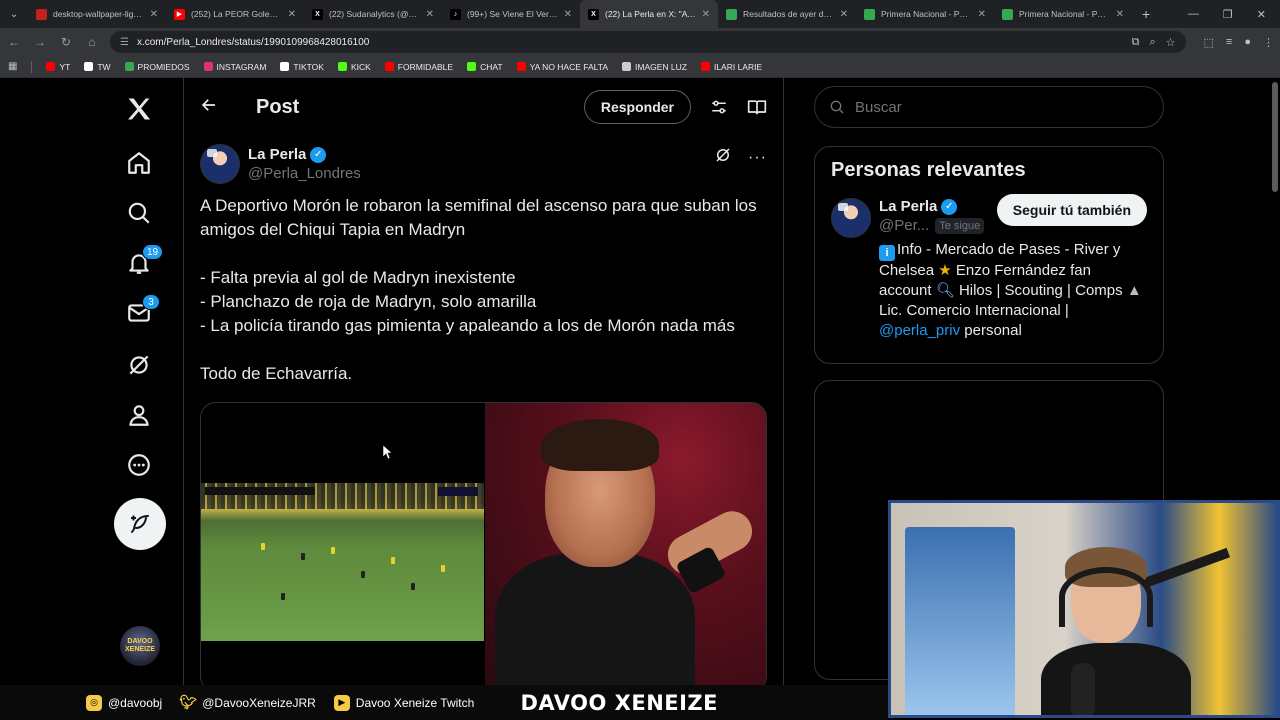 This screenshot has width=1280, height=720. I want to click on page-scrollbar, so click(1275, 137).